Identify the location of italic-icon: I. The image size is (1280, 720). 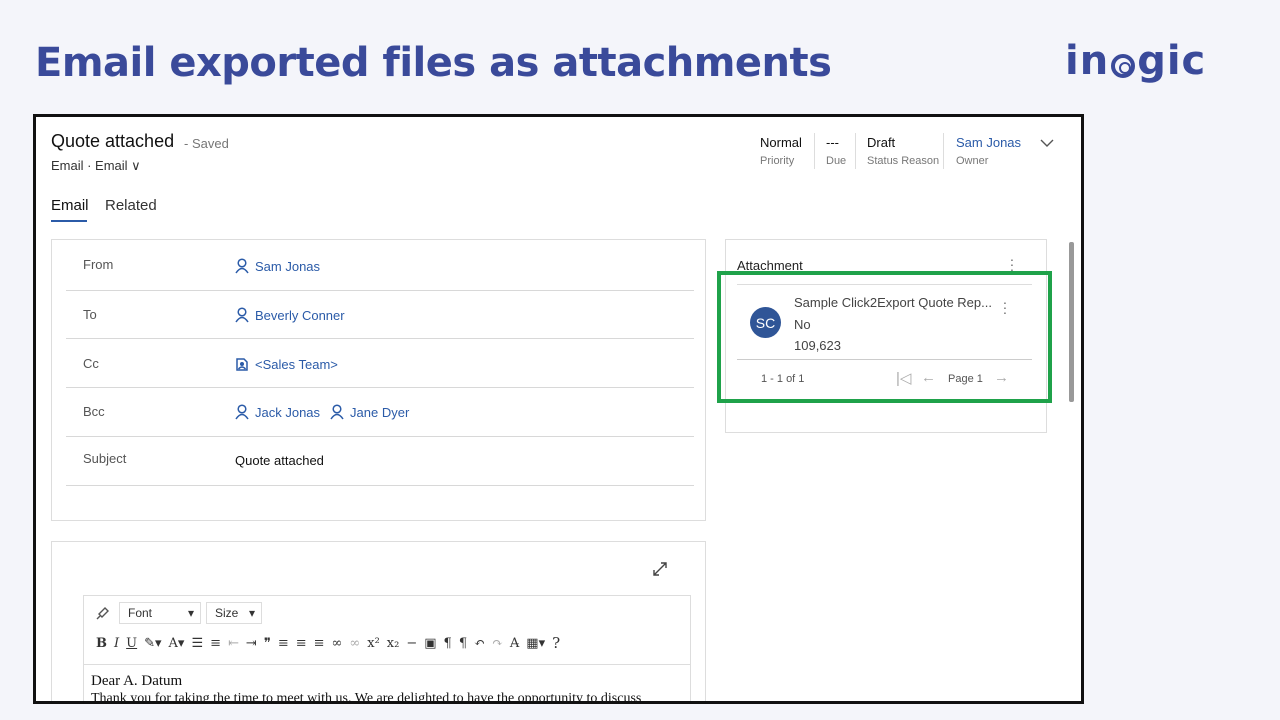
(116, 643).